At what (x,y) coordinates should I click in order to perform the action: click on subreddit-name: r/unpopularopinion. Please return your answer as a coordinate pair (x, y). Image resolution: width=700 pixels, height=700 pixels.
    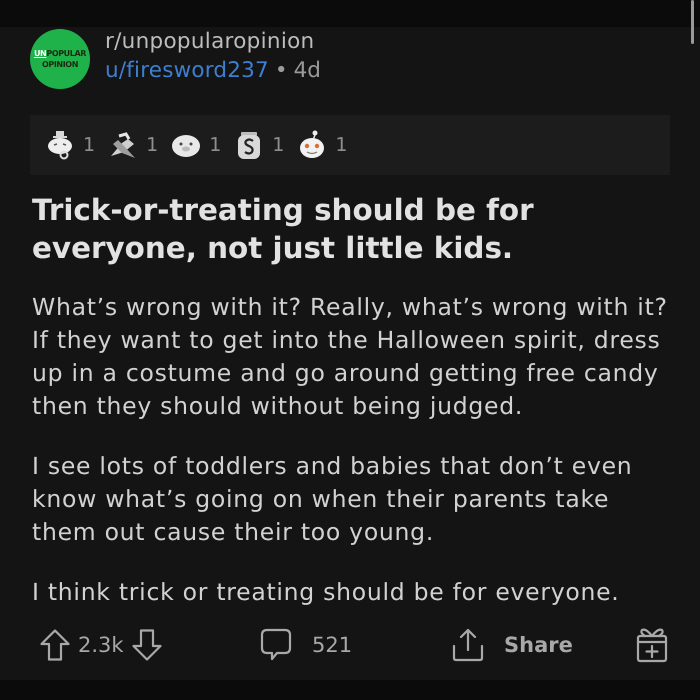
    Looking at the image, I should click on (213, 41).